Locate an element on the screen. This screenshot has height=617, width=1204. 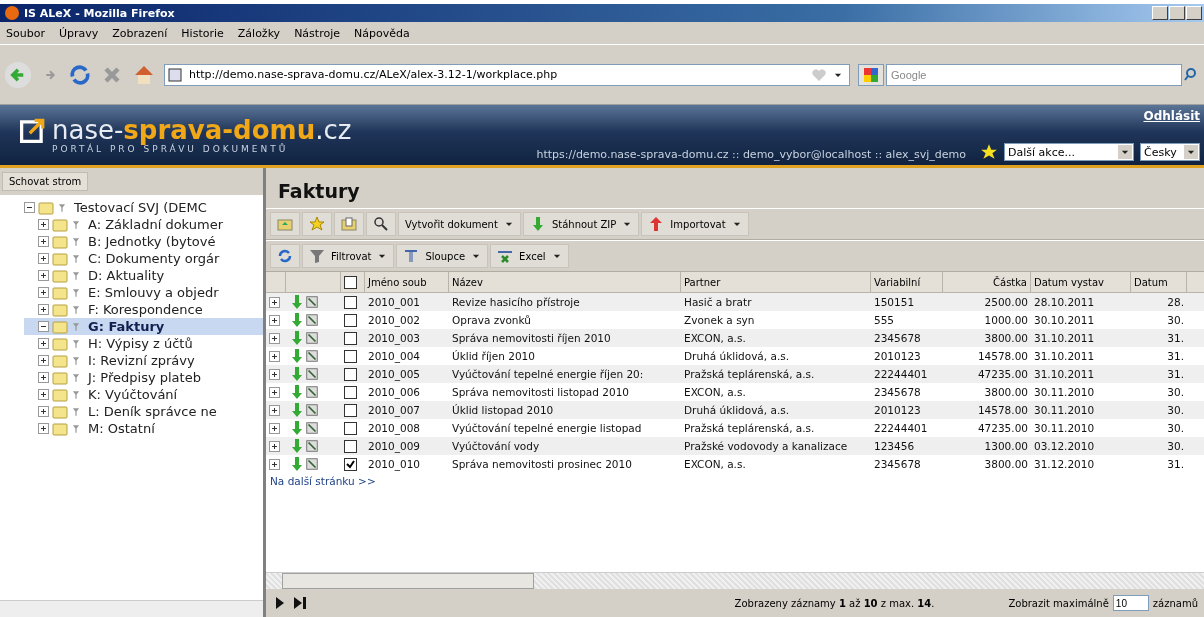
max-records-field: 10 is located at coordinates (1130, 603).